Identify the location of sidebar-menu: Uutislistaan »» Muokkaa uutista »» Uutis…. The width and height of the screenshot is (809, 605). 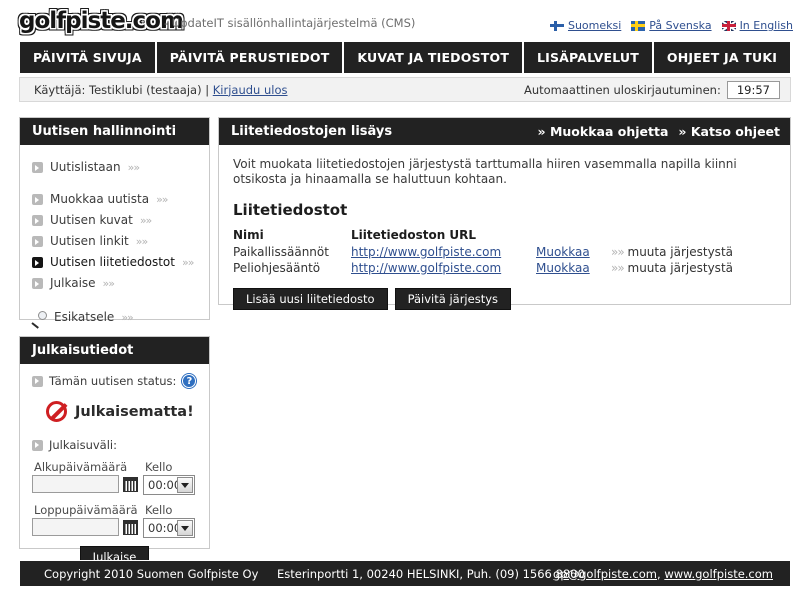
(114, 237).